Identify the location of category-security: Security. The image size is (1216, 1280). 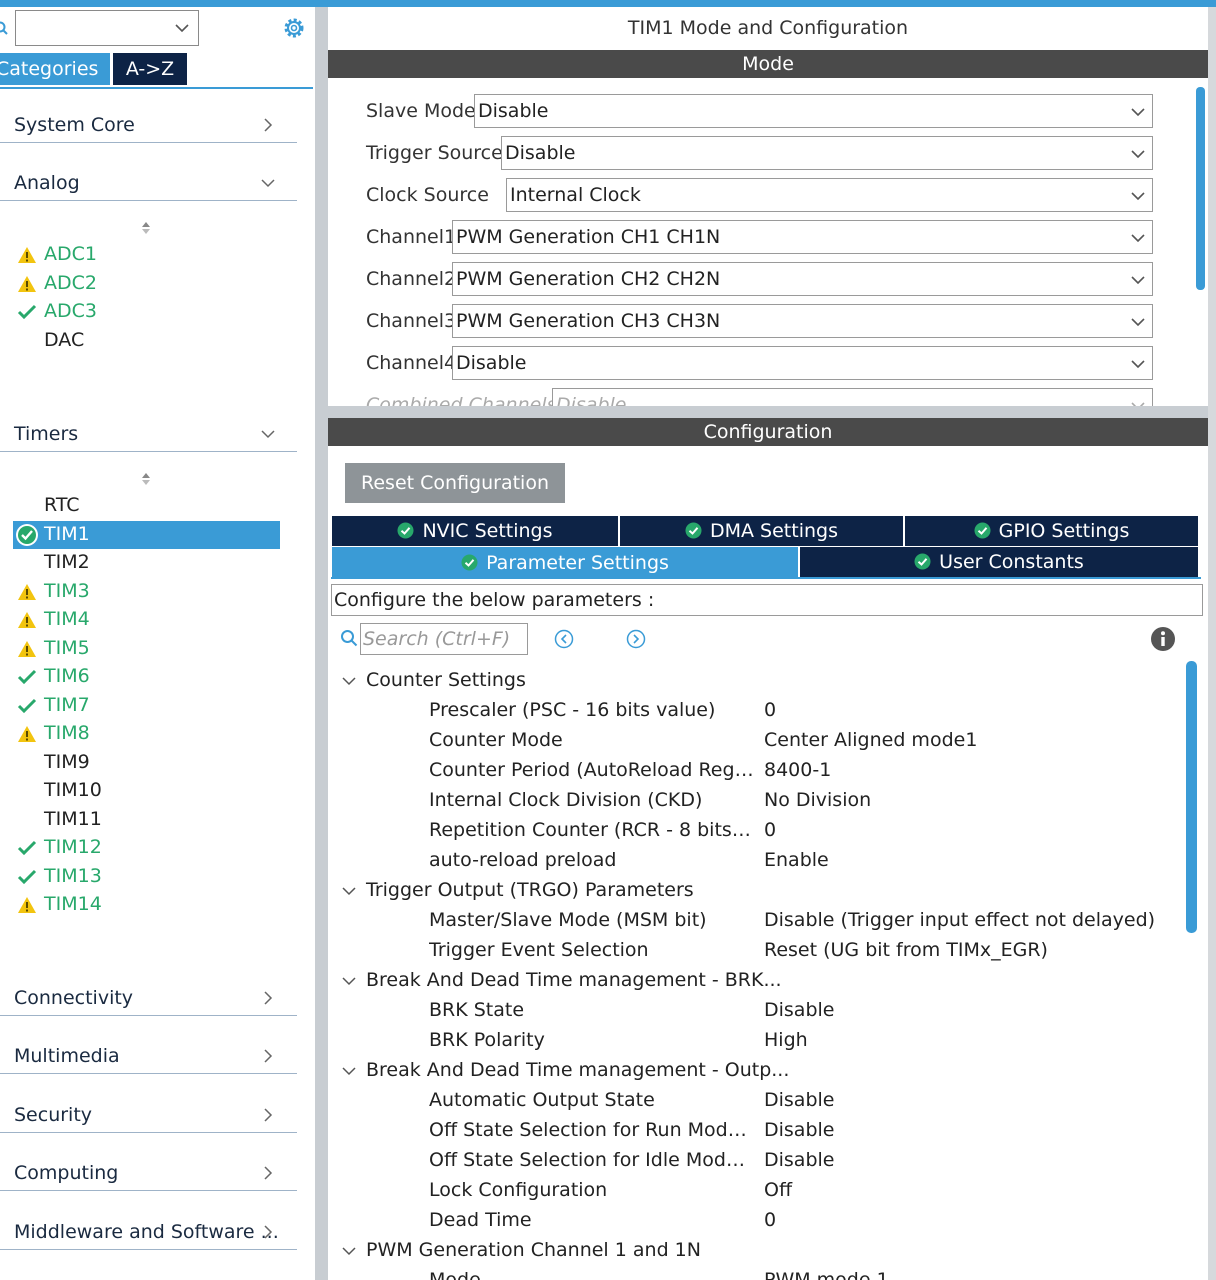
(148, 1113).